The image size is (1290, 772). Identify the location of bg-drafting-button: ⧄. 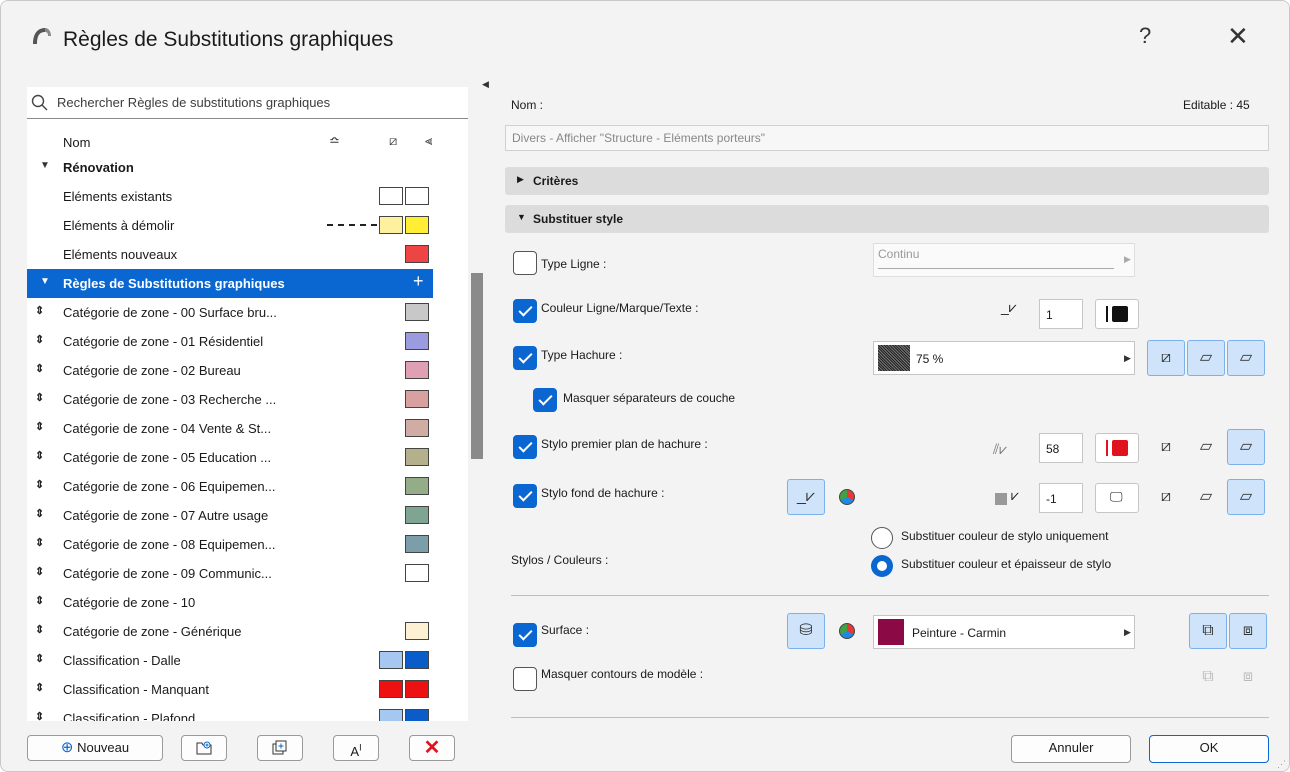
(1166, 497).